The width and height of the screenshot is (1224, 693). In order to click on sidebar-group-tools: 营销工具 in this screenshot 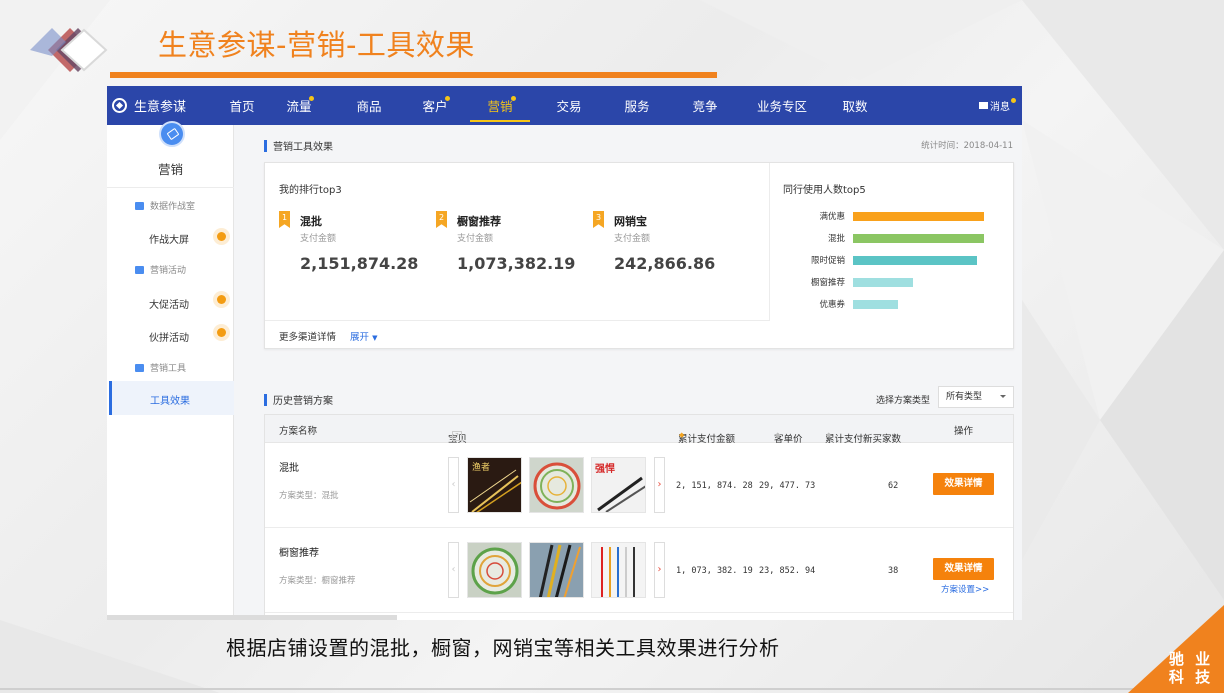, I will do `click(160, 367)`.